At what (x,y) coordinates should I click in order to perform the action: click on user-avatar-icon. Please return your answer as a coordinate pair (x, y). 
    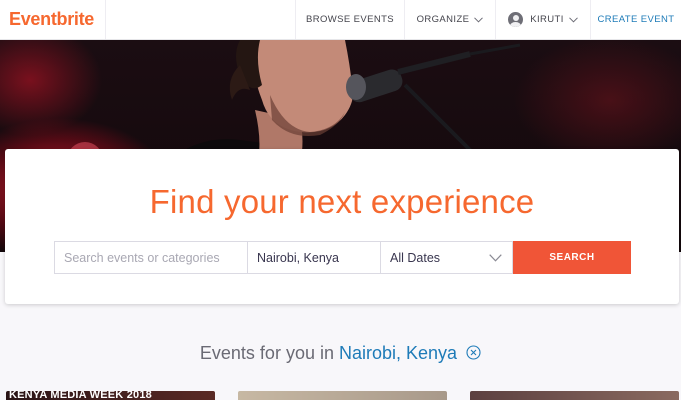
    Looking at the image, I should click on (516, 19).